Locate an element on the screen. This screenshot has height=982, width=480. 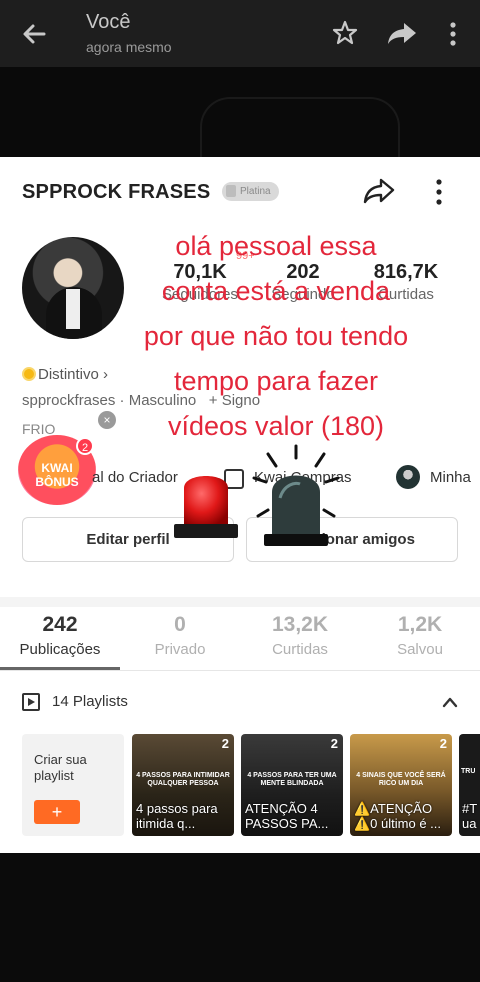
chevron-up-icon is located at coordinates (450, 702).